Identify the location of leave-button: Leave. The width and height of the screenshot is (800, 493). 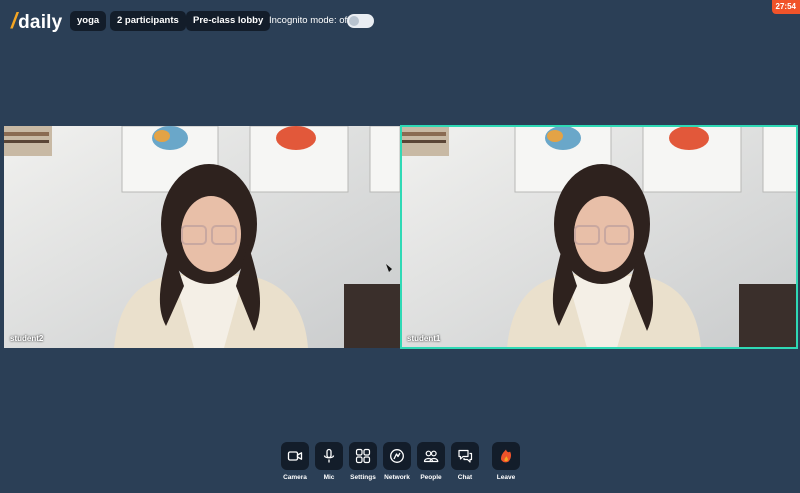
(506, 461).